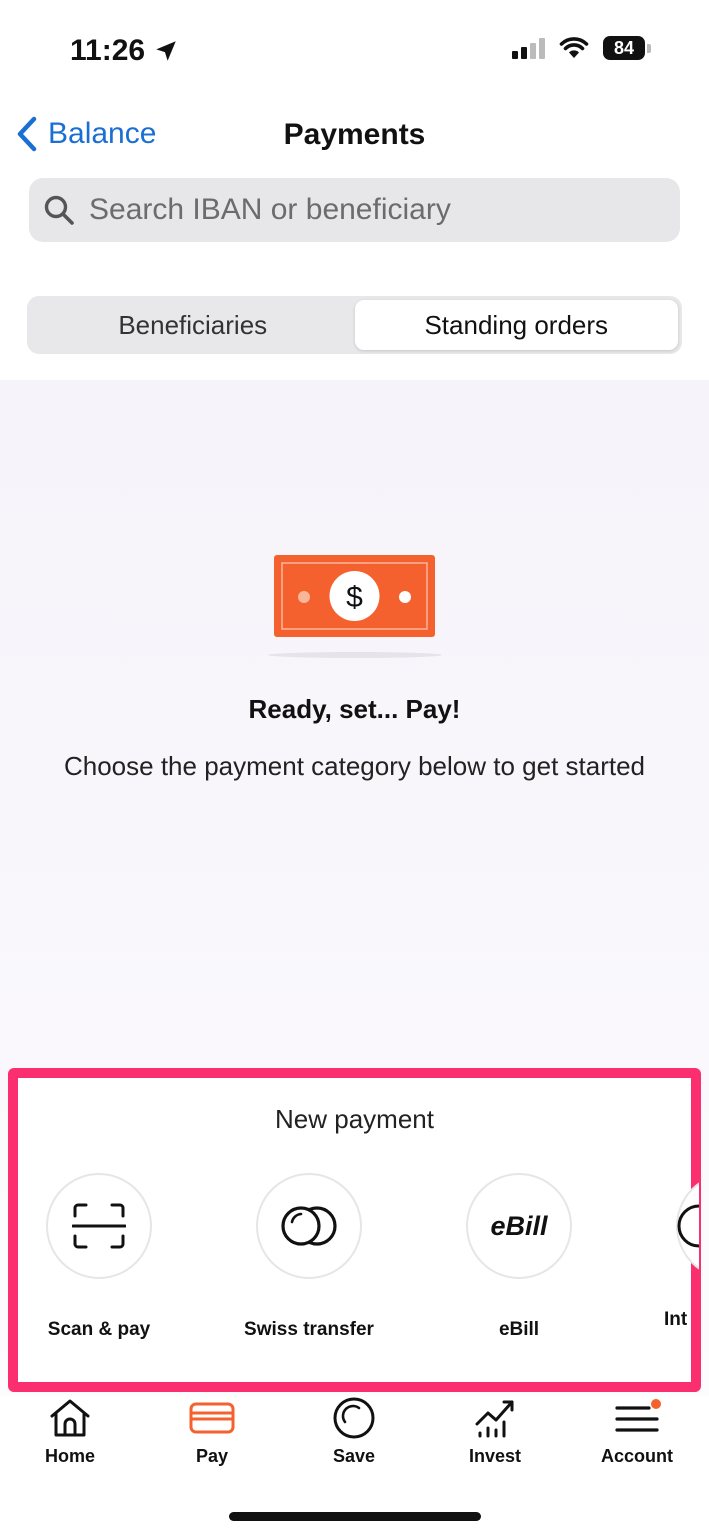 The width and height of the screenshot is (709, 1536). I want to click on swiss-transfer-button, so click(309, 1226).